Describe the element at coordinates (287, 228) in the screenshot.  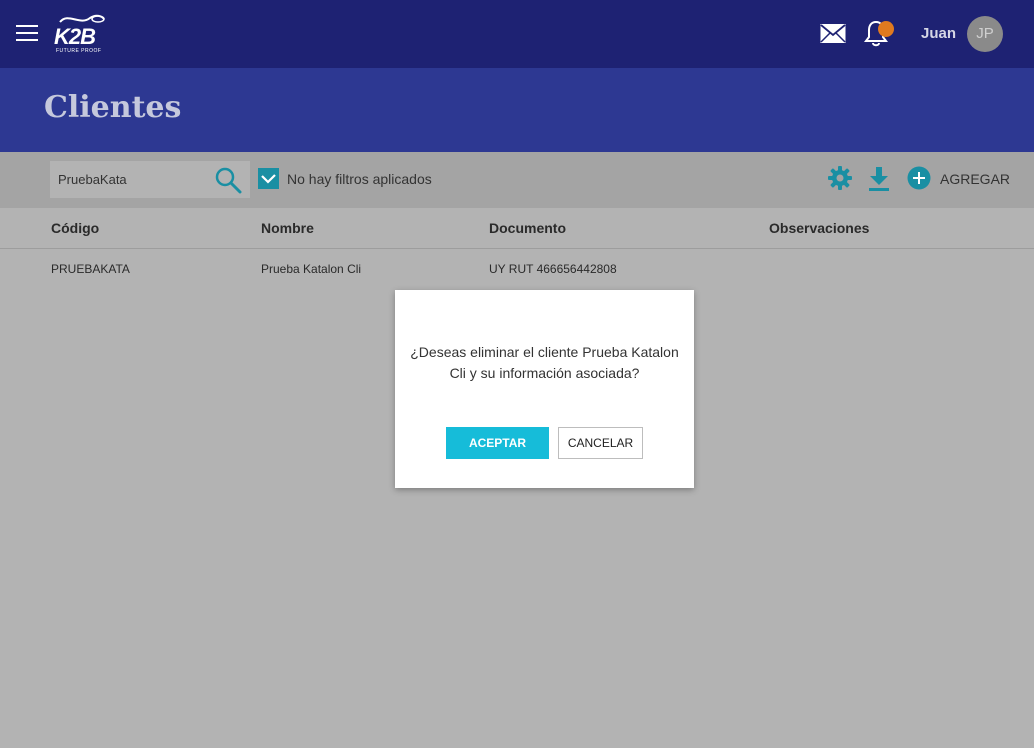
I see `column-header-nombre: Nombre` at that location.